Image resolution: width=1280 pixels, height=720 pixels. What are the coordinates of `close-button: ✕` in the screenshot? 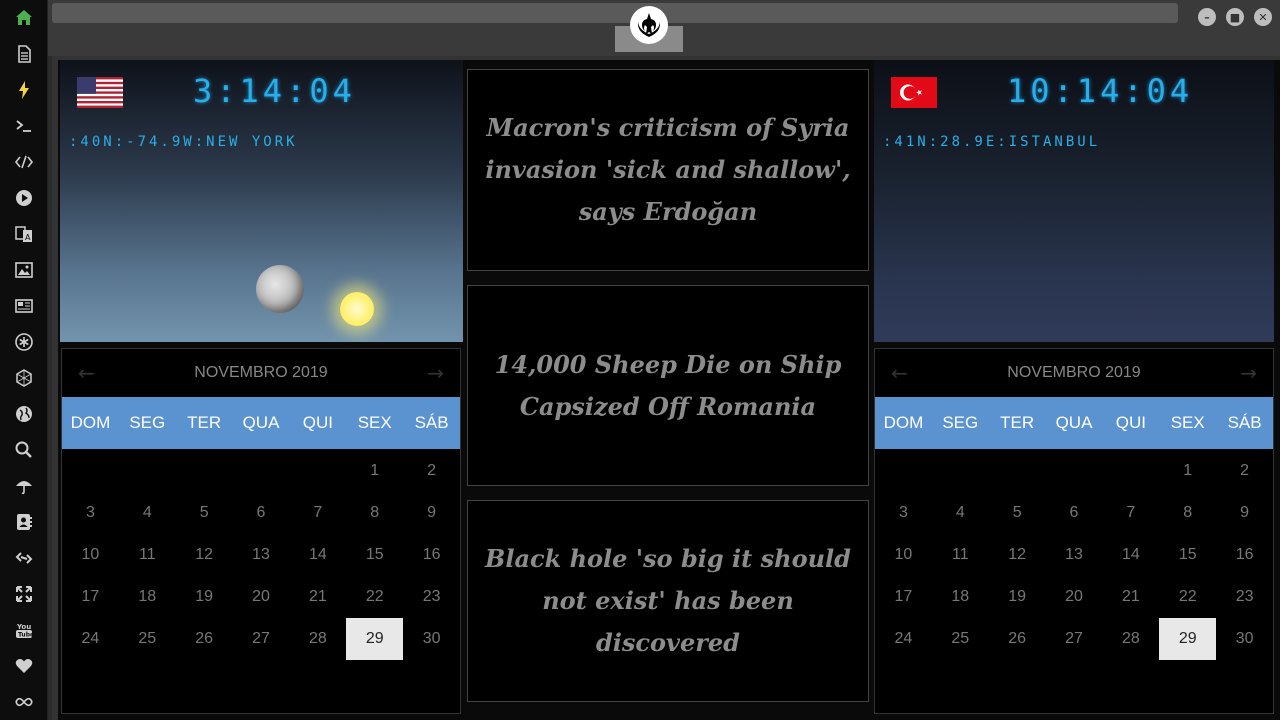 It's located at (1263, 17).